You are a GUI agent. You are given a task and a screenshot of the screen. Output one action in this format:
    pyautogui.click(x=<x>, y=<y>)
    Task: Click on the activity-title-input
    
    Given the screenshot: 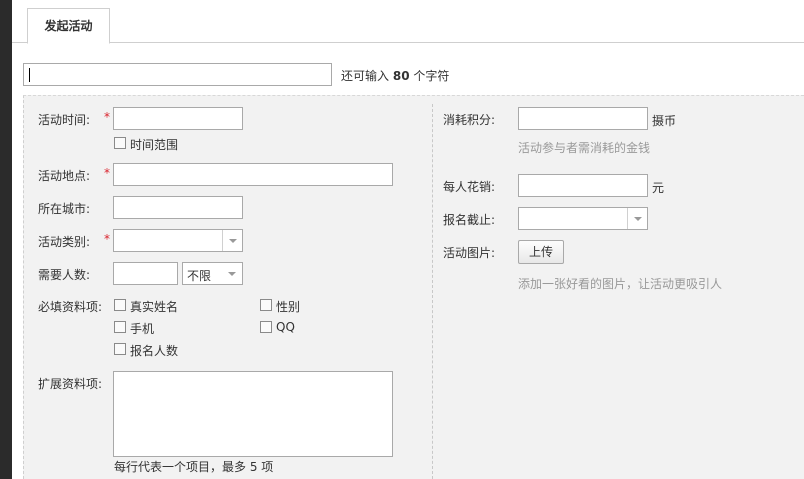 What is the action you would take?
    pyautogui.click(x=177, y=74)
    